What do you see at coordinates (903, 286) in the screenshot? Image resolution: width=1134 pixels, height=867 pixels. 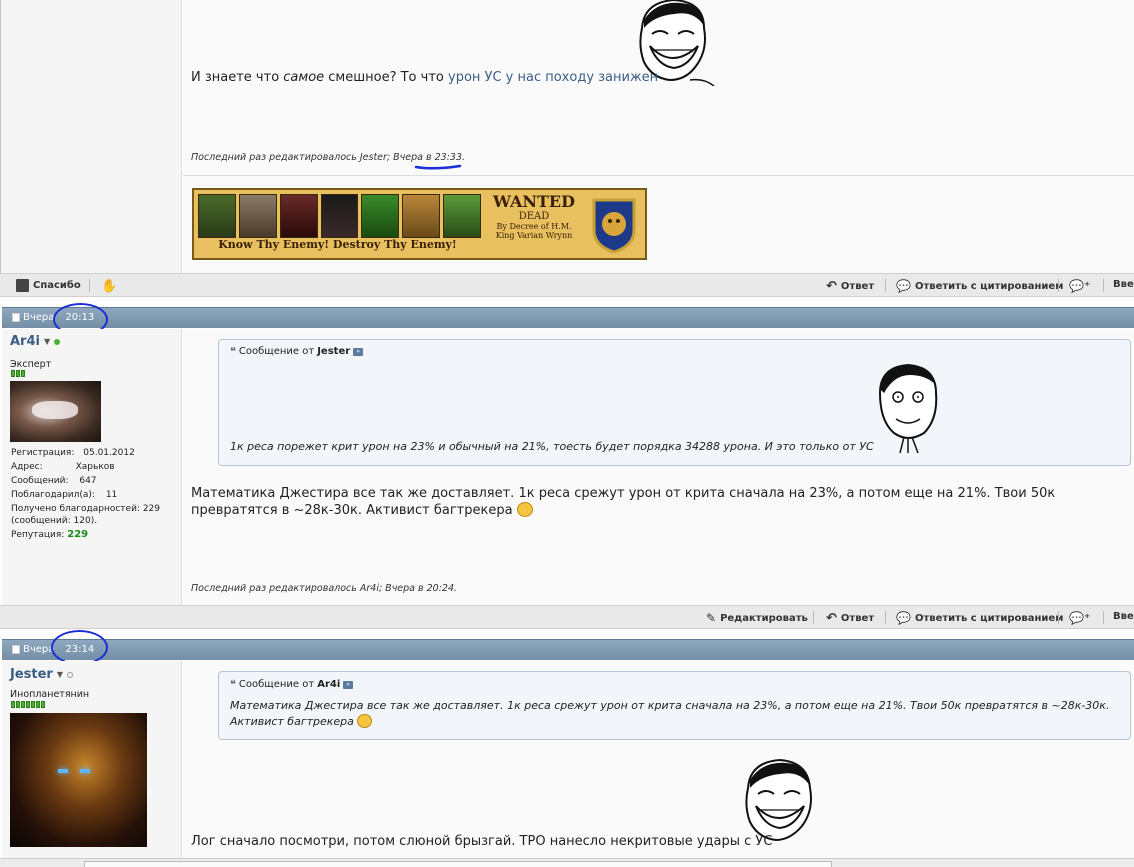 I see `quote-bubble-icon: 💬` at bounding box center [903, 286].